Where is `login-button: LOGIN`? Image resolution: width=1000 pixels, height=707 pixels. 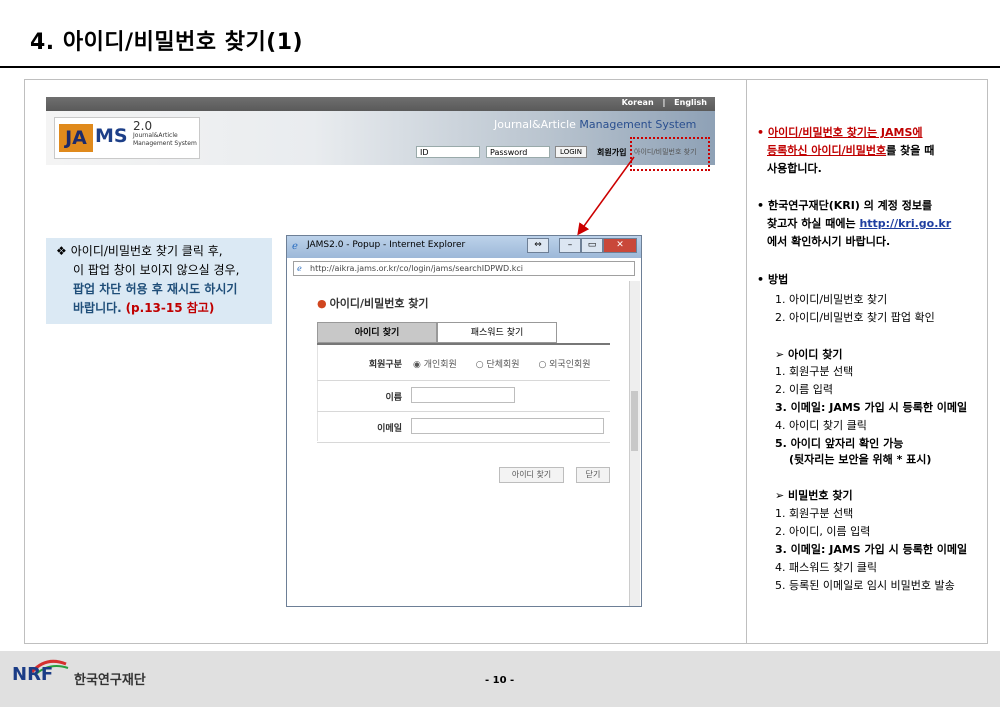 login-button: LOGIN is located at coordinates (571, 152).